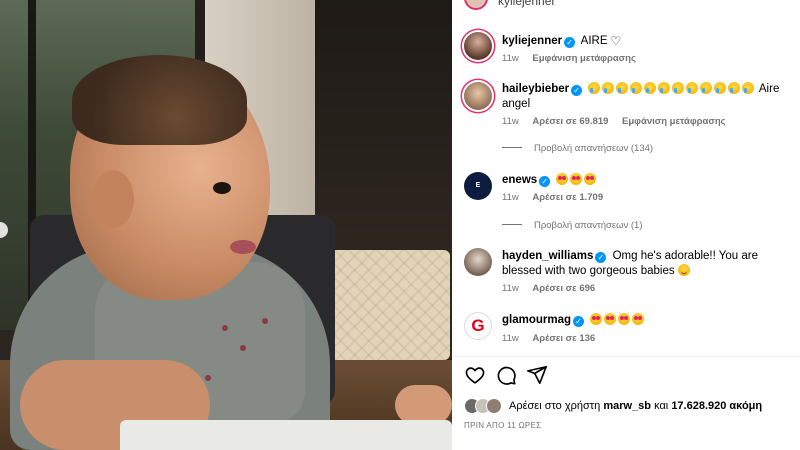  What do you see at coordinates (478, 186) in the screenshot?
I see `avatar: E` at bounding box center [478, 186].